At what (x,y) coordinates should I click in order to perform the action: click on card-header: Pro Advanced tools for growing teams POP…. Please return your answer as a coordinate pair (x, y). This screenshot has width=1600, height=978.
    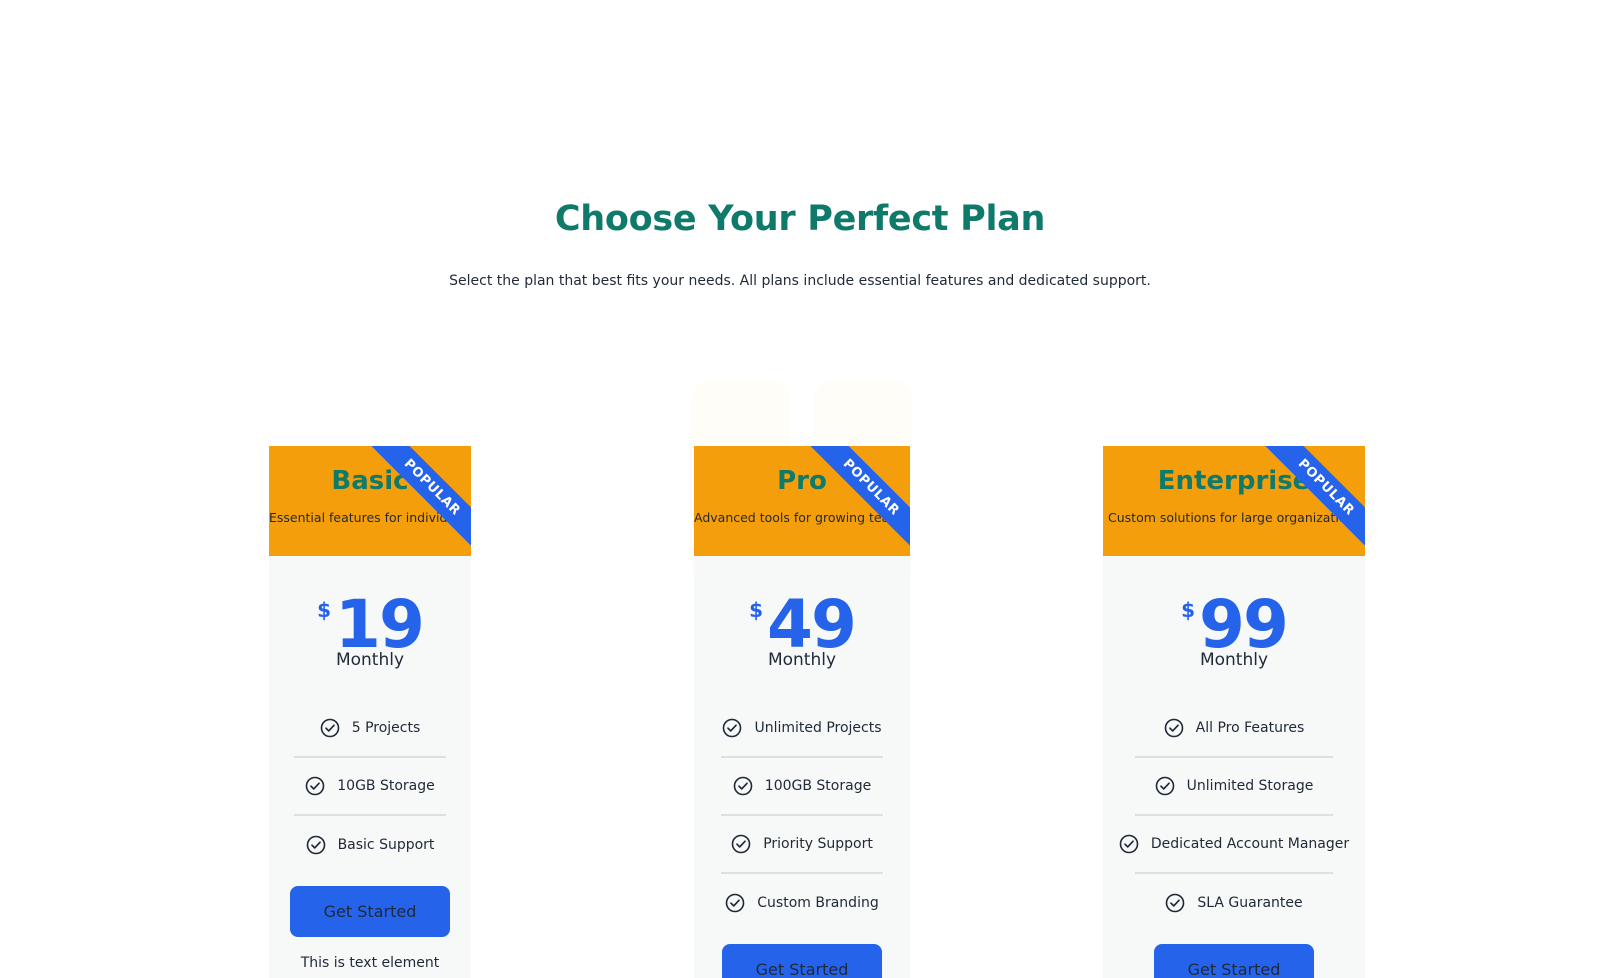
    Looking at the image, I should click on (802, 501).